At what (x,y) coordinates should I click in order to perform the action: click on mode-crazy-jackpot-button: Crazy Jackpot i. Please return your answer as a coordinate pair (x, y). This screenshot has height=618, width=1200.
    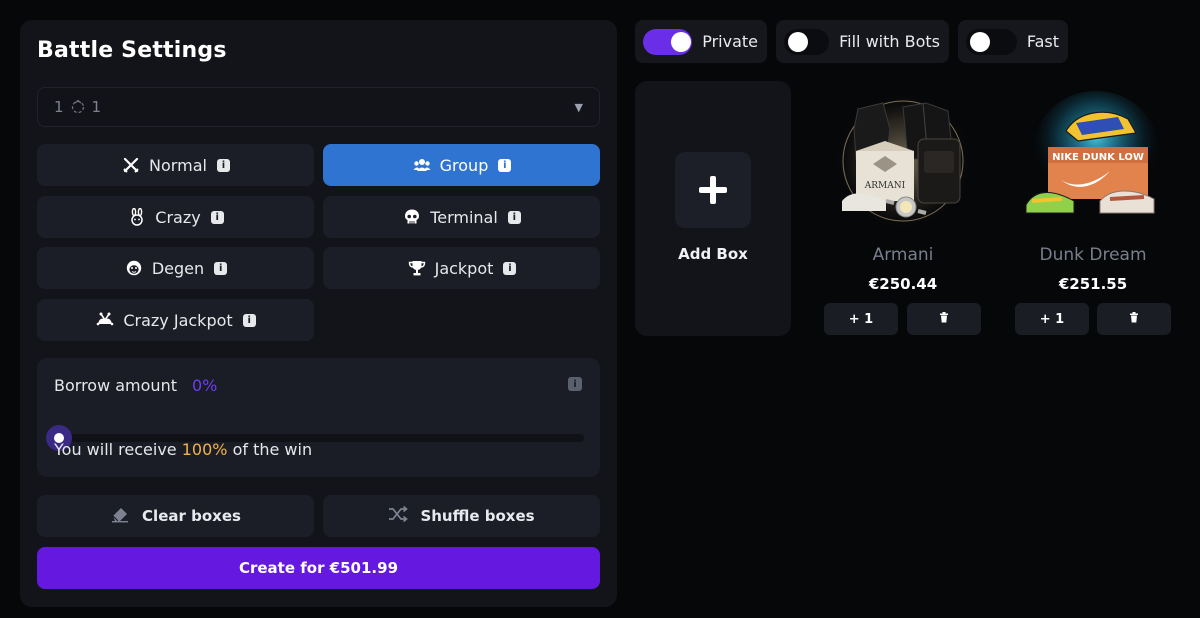
    Looking at the image, I should click on (175, 320).